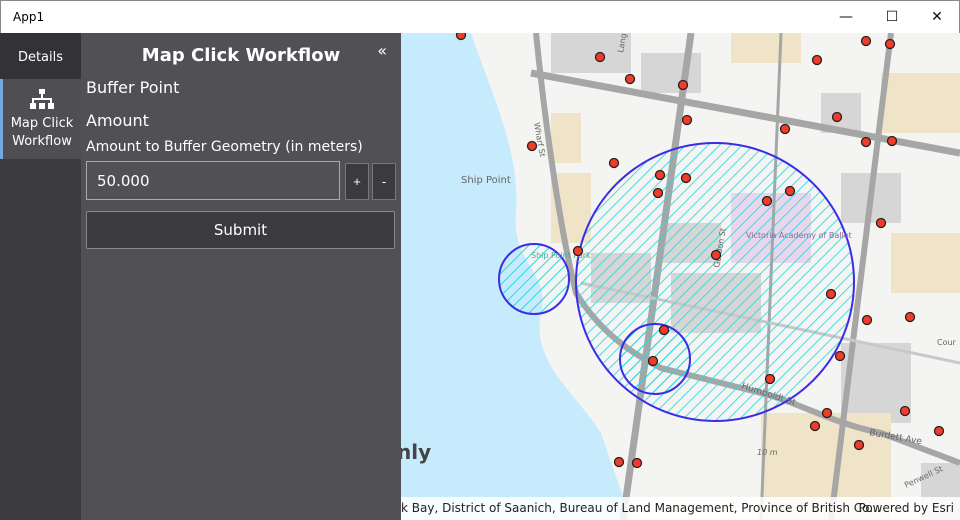 This screenshot has width=960, height=520. Describe the element at coordinates (240, 230) in the screenshot. I see `submit-button: Submit` at that location.